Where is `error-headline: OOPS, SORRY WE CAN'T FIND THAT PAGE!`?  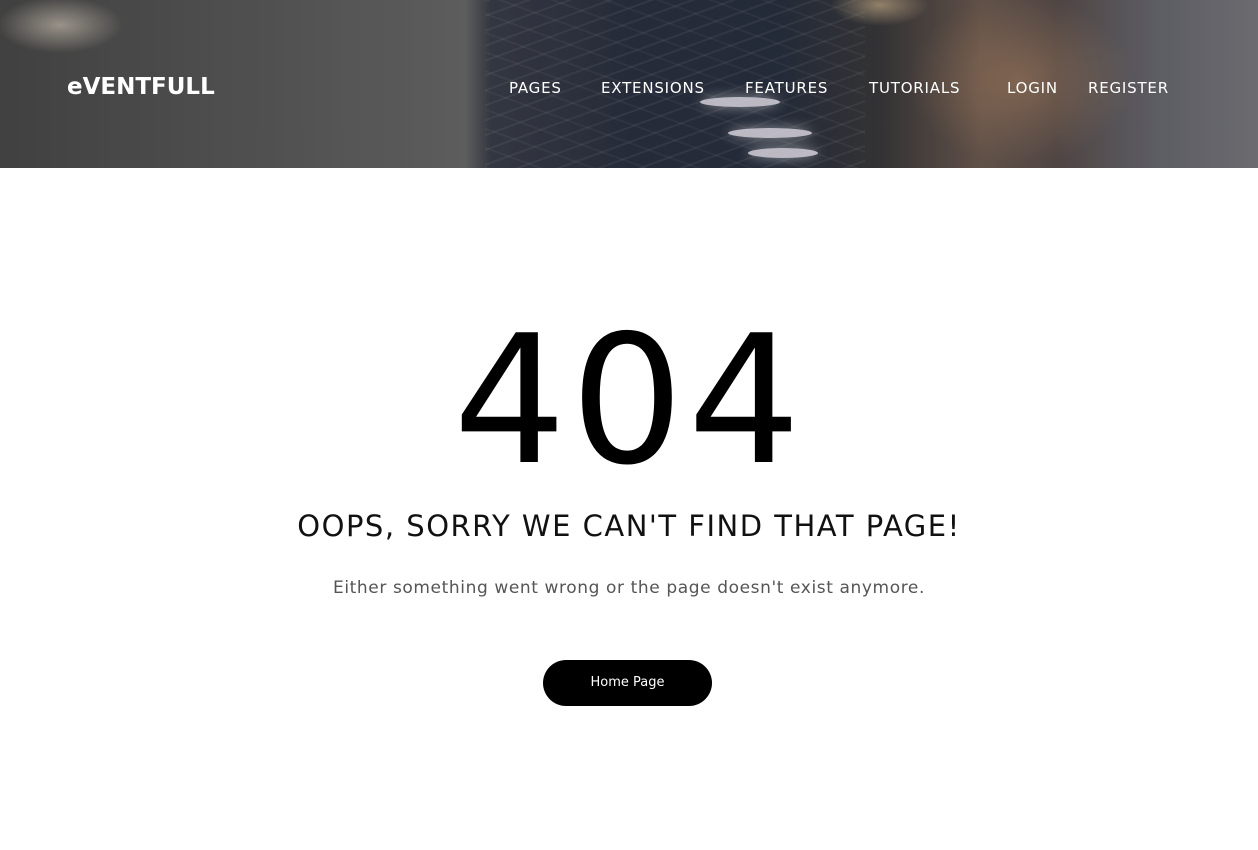
error-headline: OOPS, SORRY WE CAN'T FIND THAT PAGE! is located at coordinates (629, 526).